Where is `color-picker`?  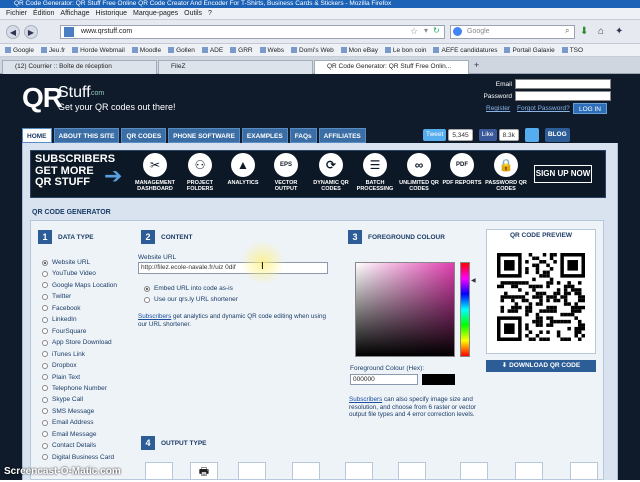
color-picker is located at coordinates (405, 309).